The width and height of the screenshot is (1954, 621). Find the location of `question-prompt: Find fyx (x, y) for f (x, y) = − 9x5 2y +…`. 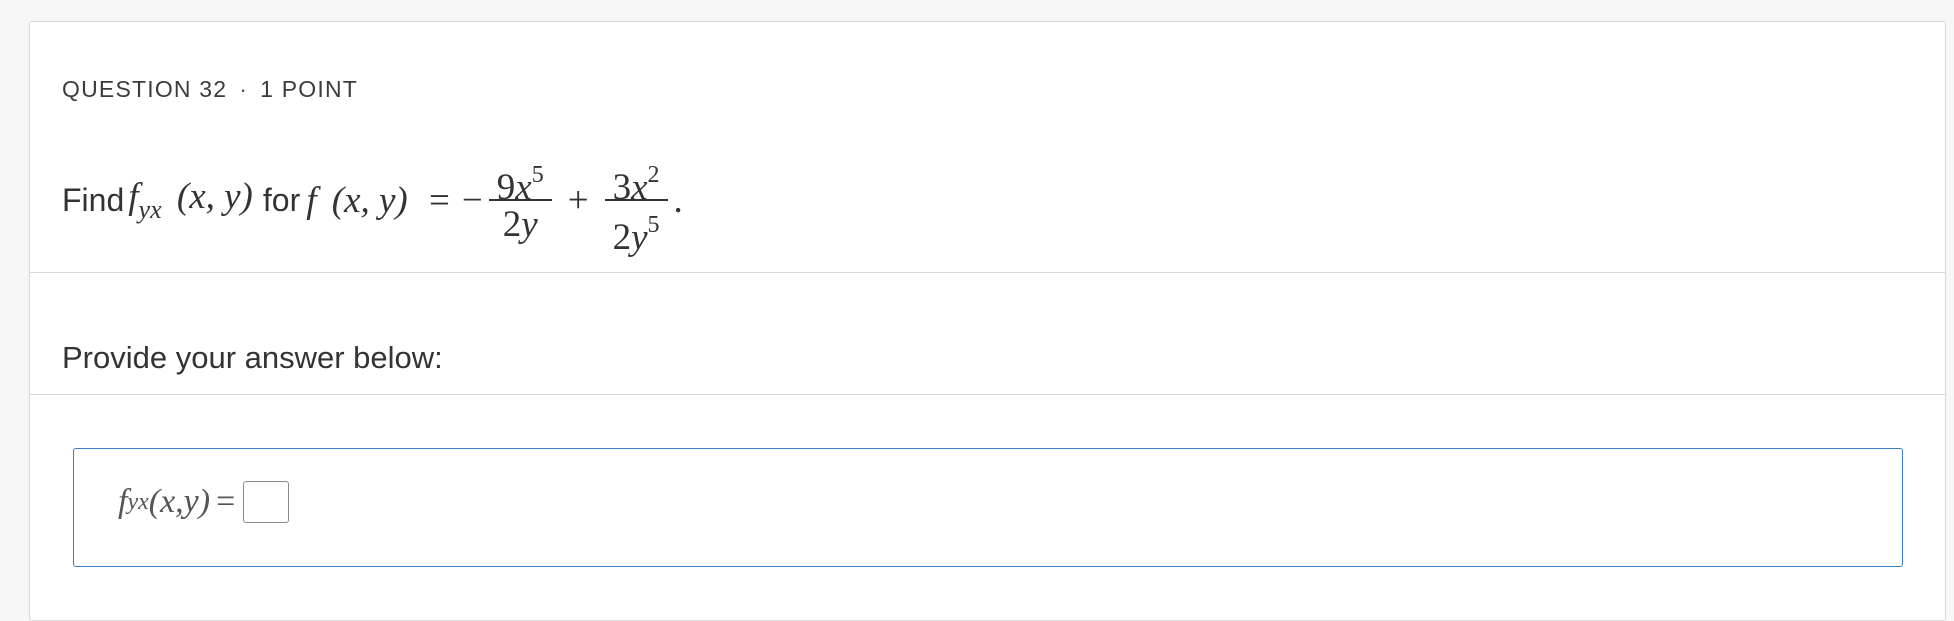

question-prompt: Find fyx (x, y) for f (x, y) = − 9x5 2y +… is located at coordinates (372, 200).